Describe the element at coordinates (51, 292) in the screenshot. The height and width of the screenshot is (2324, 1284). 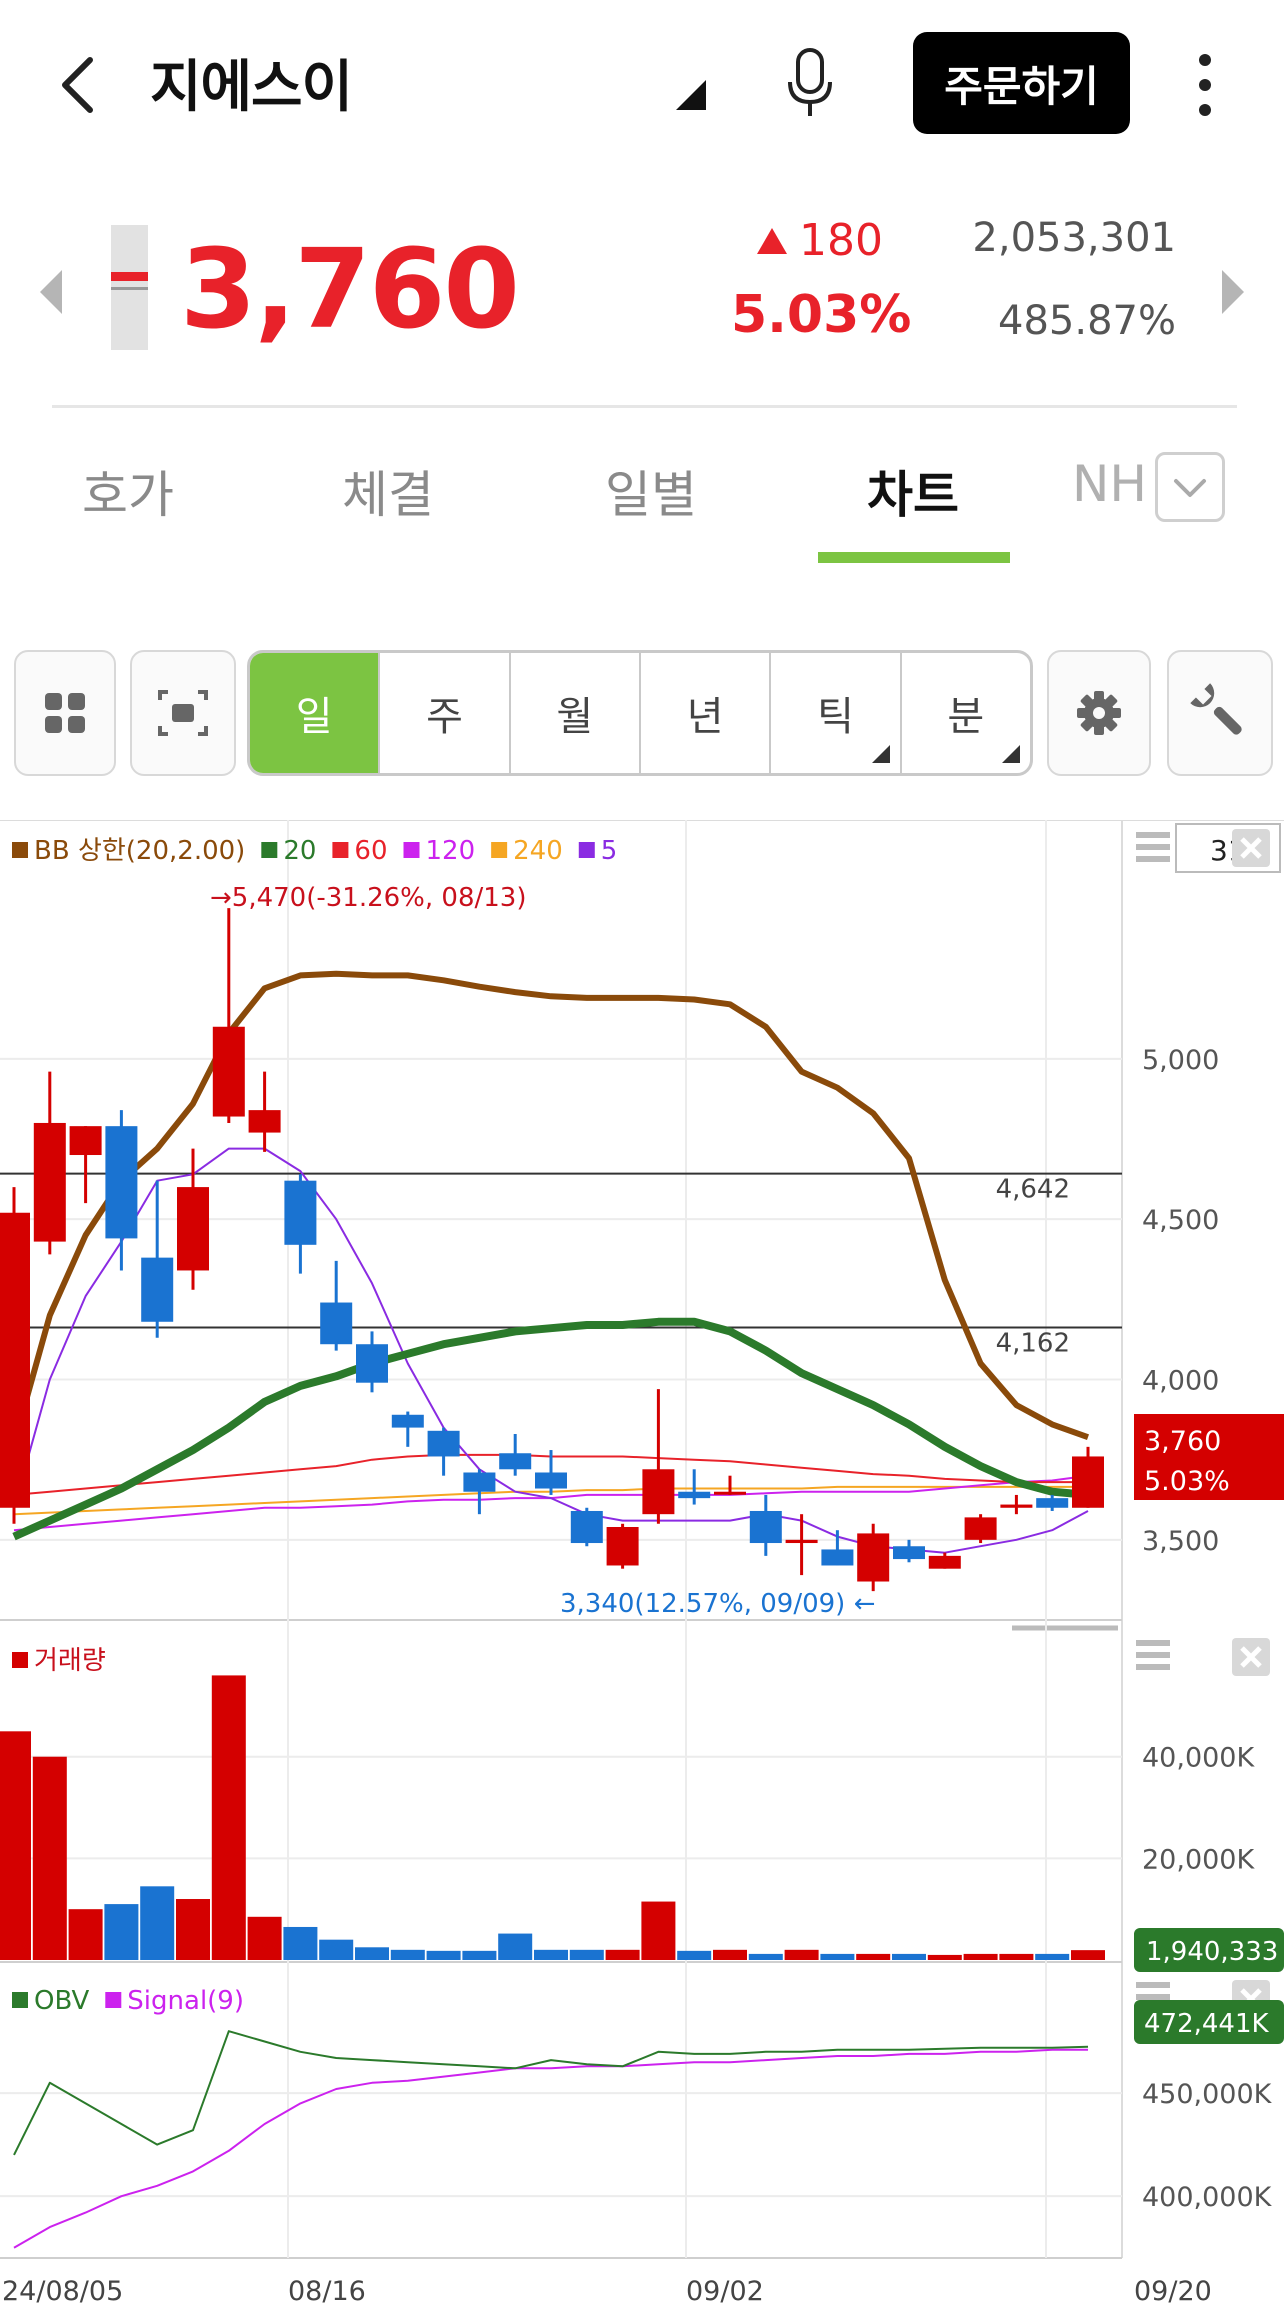
I see `prev-stock-arrow-icon` at that location.